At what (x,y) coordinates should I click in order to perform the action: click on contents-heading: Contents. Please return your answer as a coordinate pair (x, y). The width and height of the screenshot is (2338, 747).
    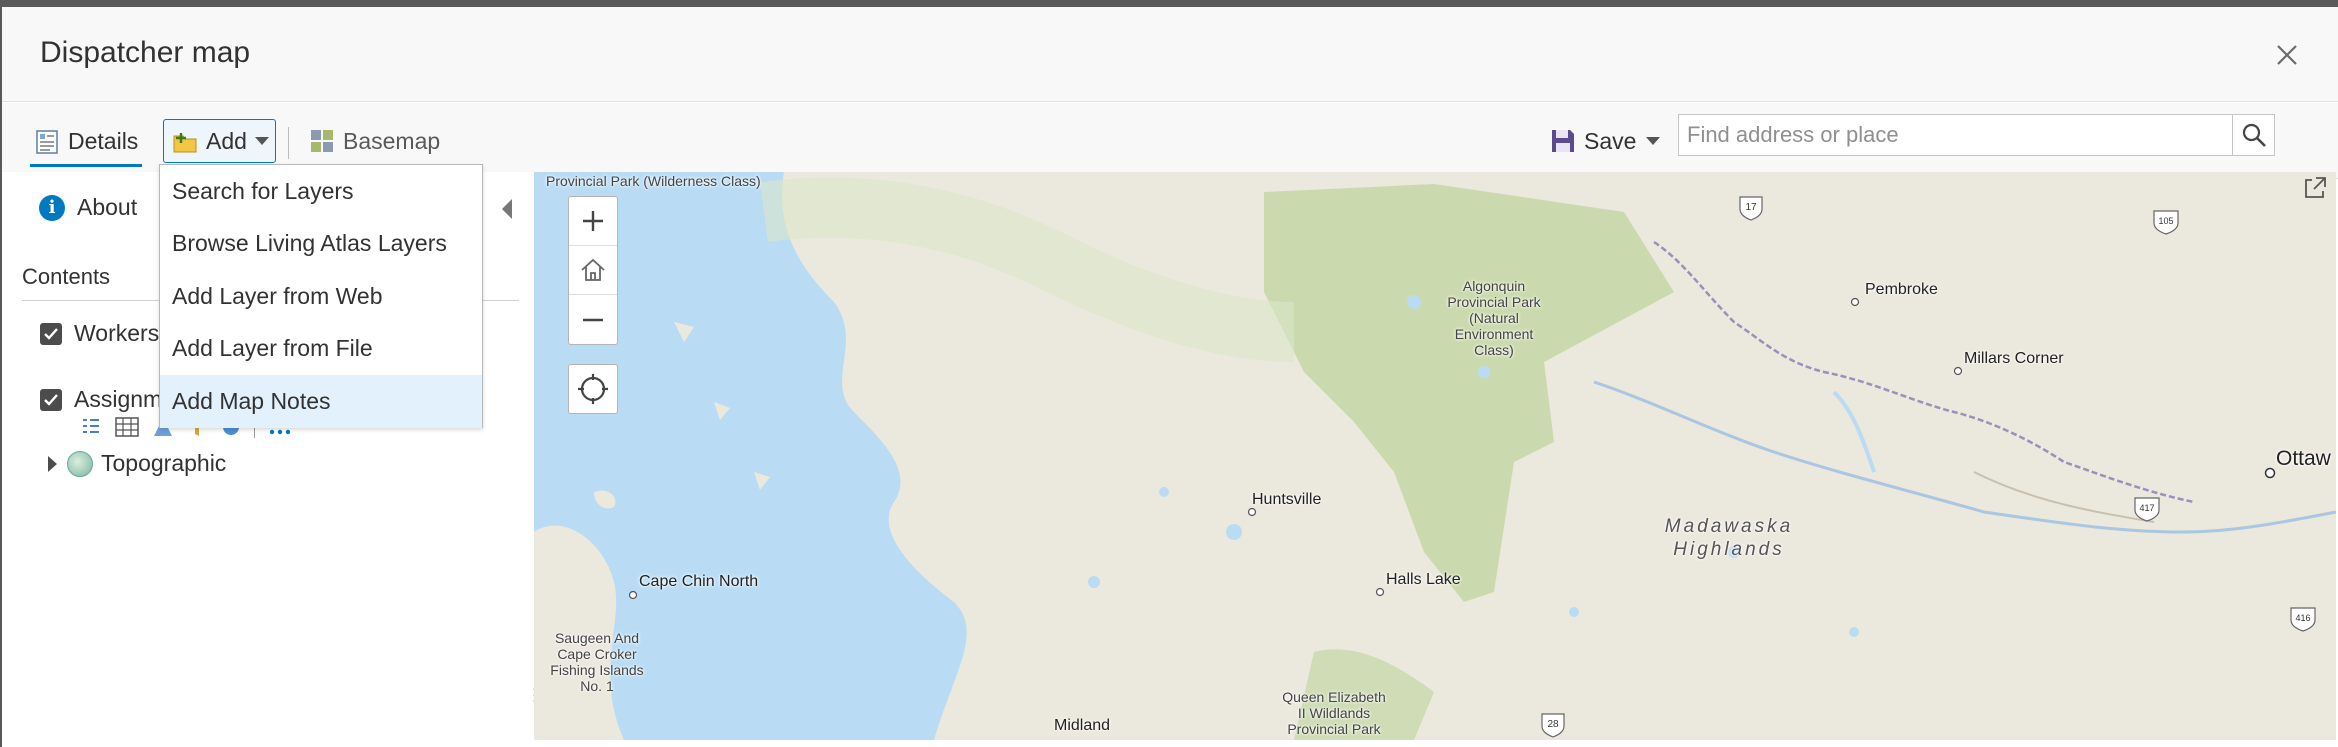
    Looking at the image, I should click on (66, 276).